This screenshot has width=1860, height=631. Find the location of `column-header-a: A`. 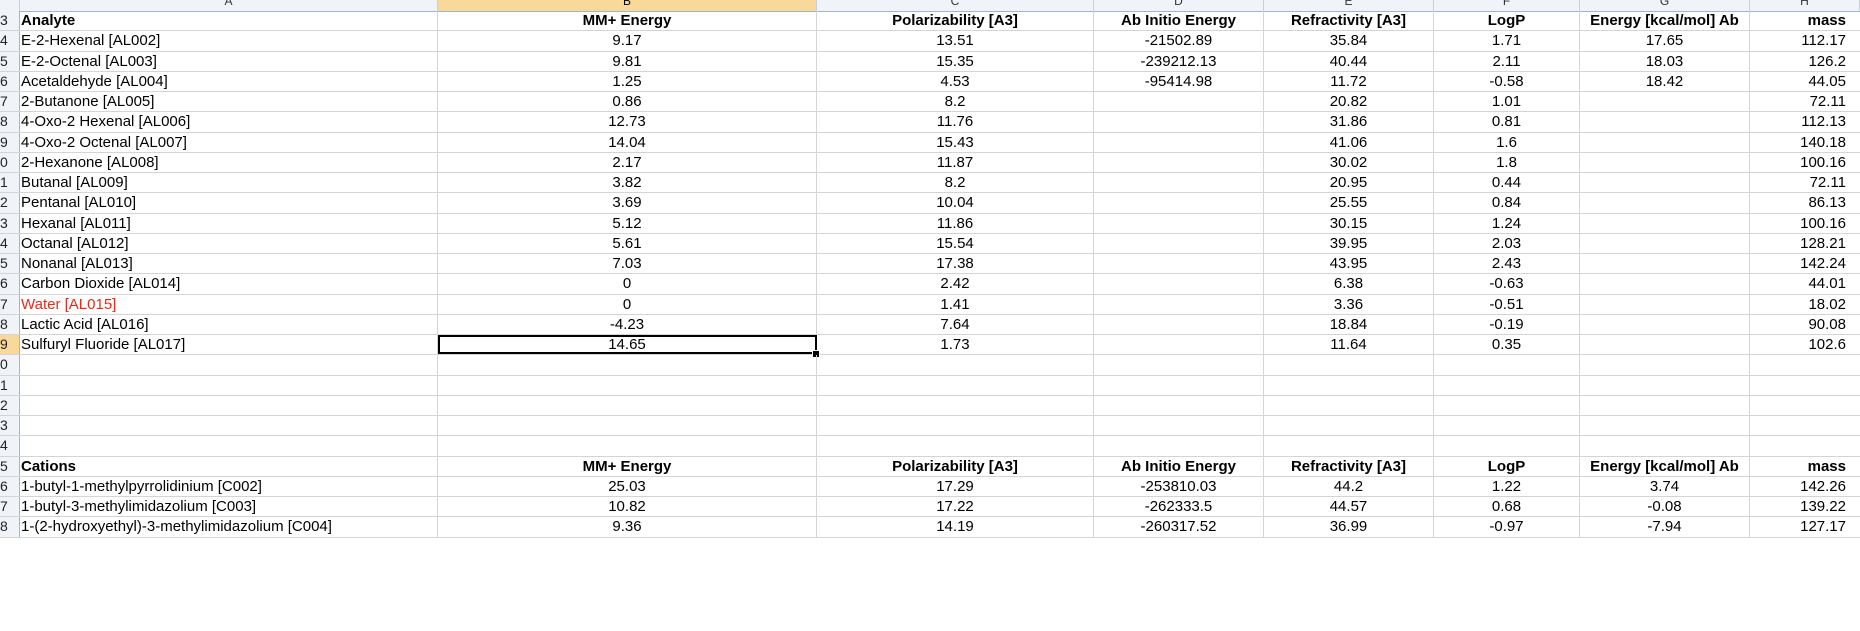

column-header-a: A is located at coordinates (229, 5).